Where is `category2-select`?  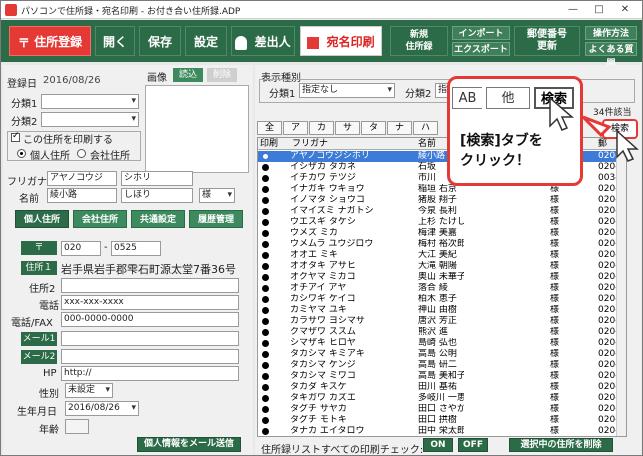
category2-select is located at coordinates (90, 119).